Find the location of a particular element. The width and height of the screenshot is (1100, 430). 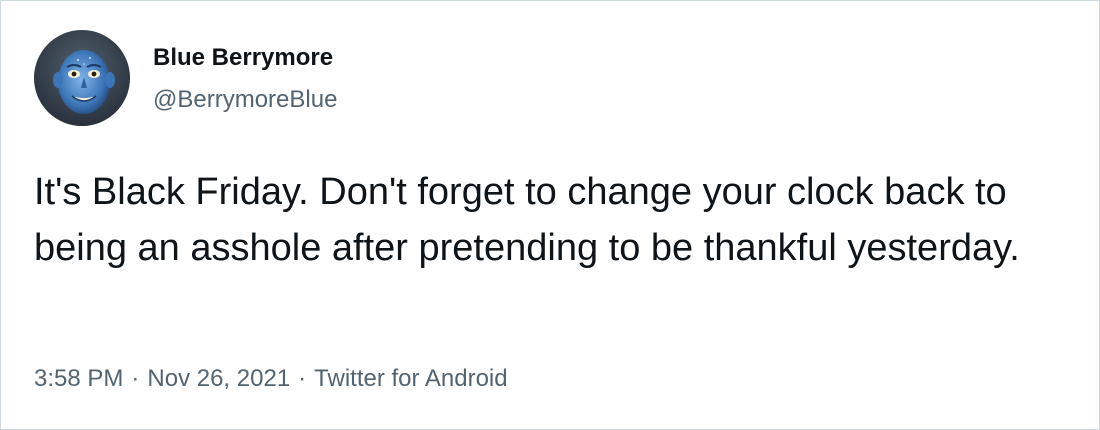

tweet-time: 3:58 PM is located at coordinates (78, 378).